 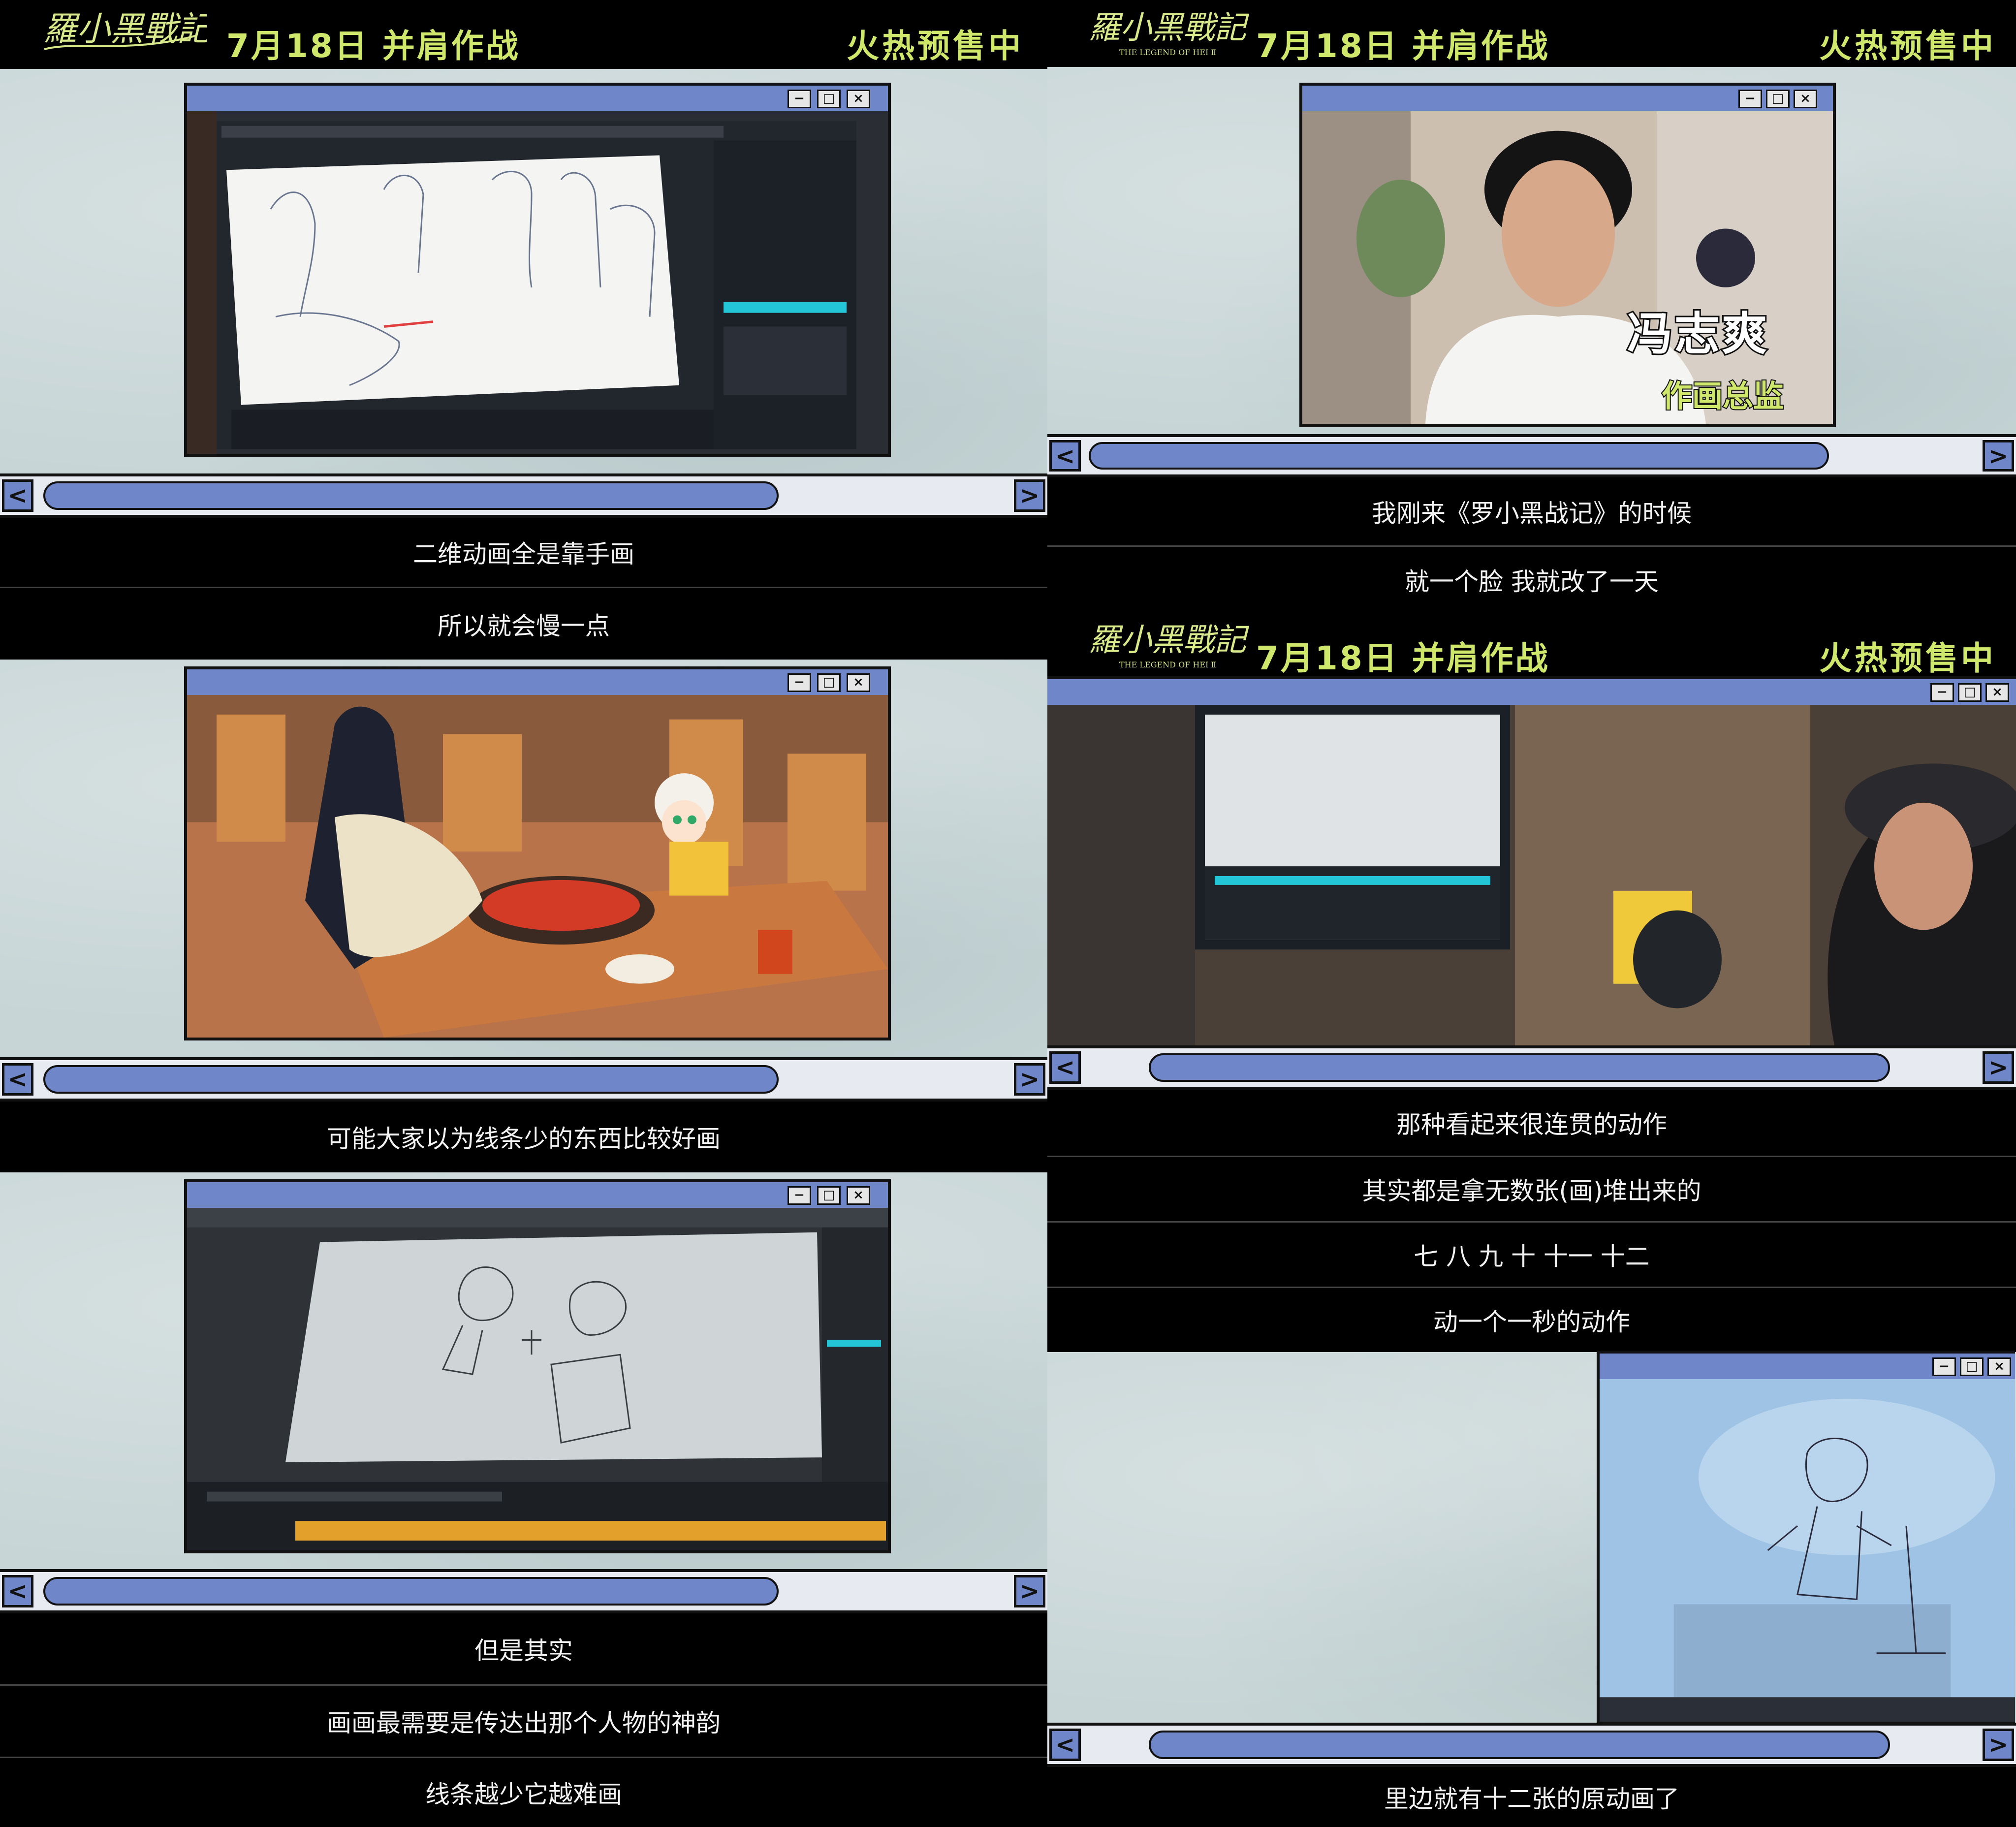 I want to click on subtitle-line: 就一个脸 我就改了一天, so click(x=1531, y=579).